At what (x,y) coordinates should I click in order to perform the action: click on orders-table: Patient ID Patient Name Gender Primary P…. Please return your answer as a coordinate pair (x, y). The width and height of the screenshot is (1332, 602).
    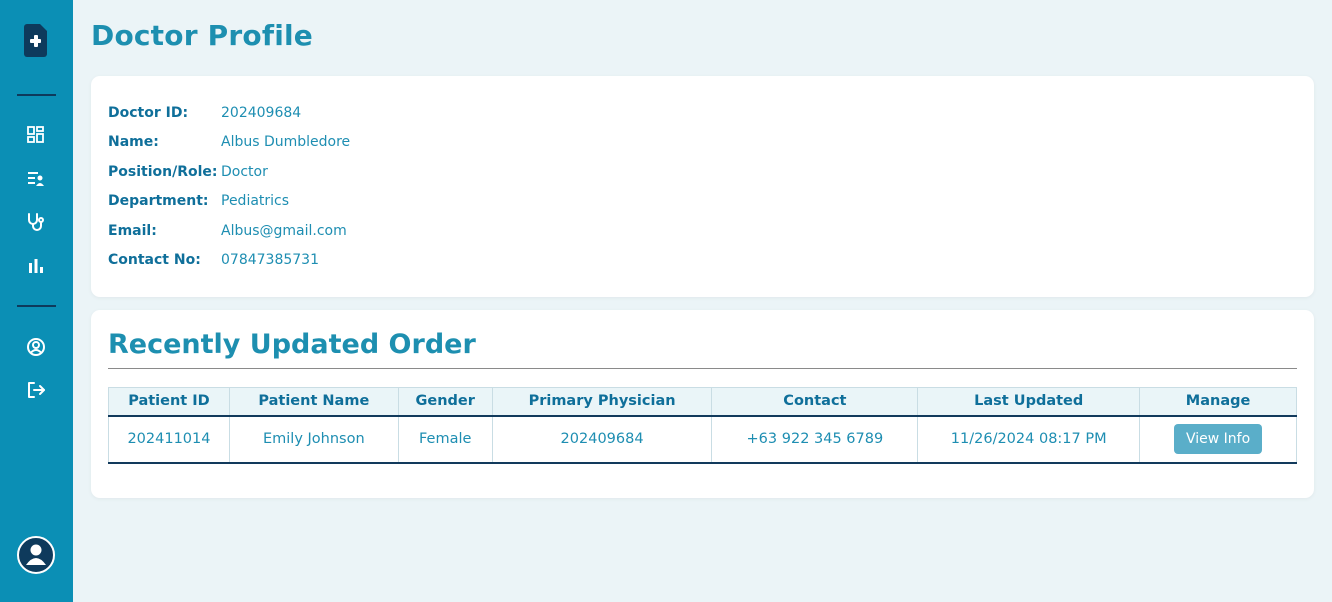
    Looking at the image, I should click on (702, 425).